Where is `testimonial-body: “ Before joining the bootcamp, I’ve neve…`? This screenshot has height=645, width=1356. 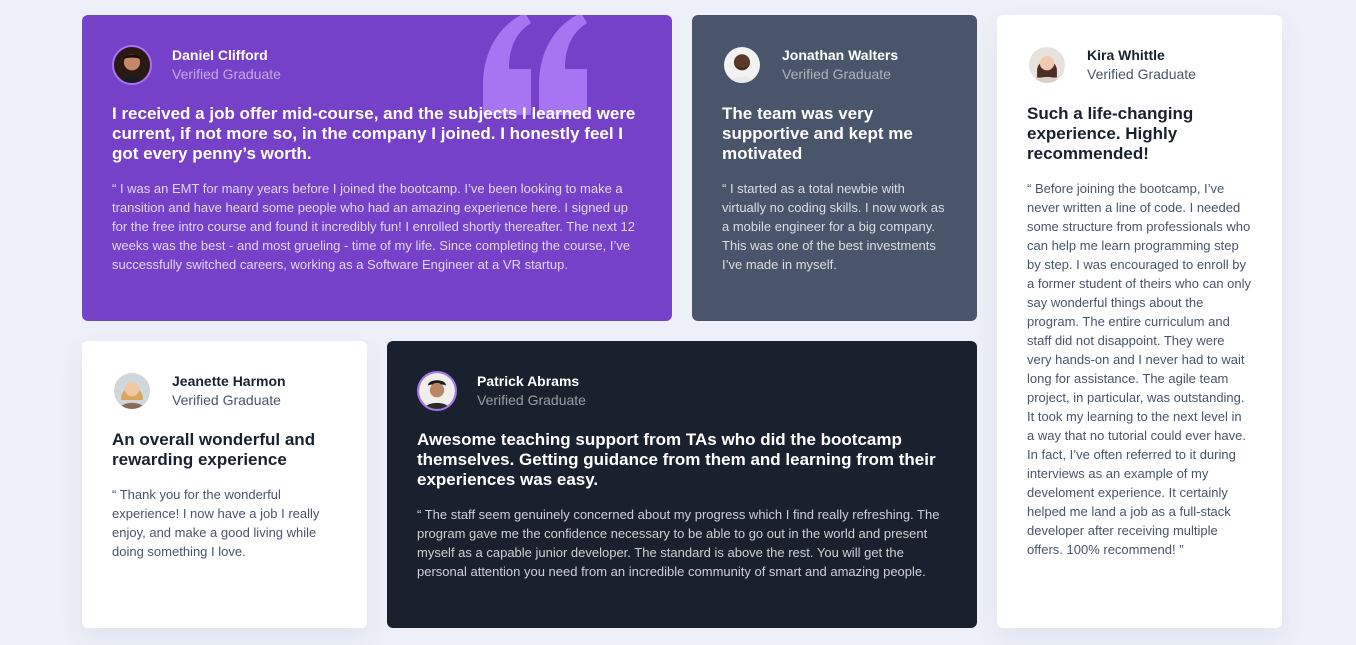 testimonial-body: “ Before joining the bootcamp, I’ve neve… is located at coordinates (1139, 369).